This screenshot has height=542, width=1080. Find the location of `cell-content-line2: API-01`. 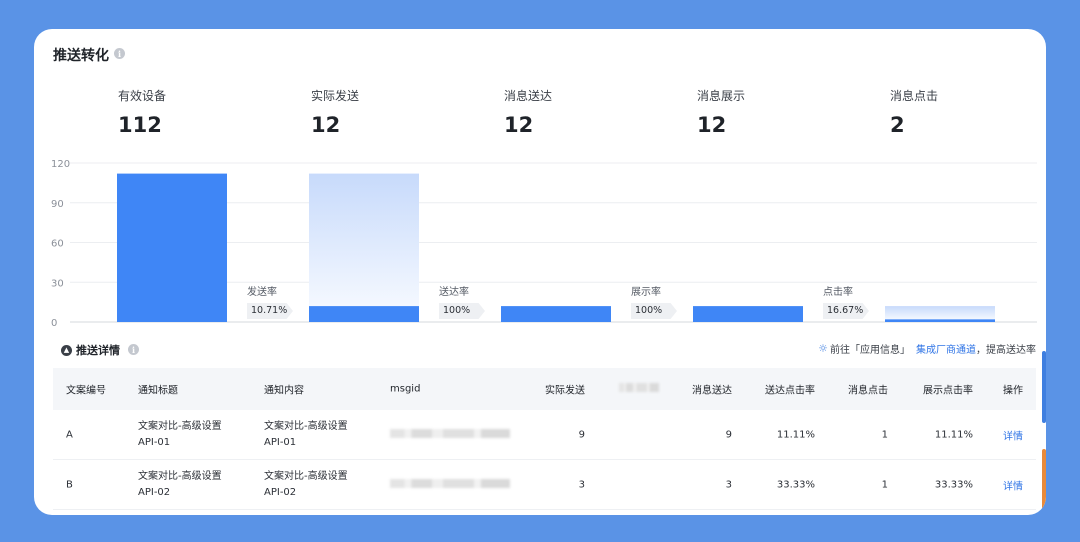

cell-content-line2: API-01 is located at coordinates (280, 442).